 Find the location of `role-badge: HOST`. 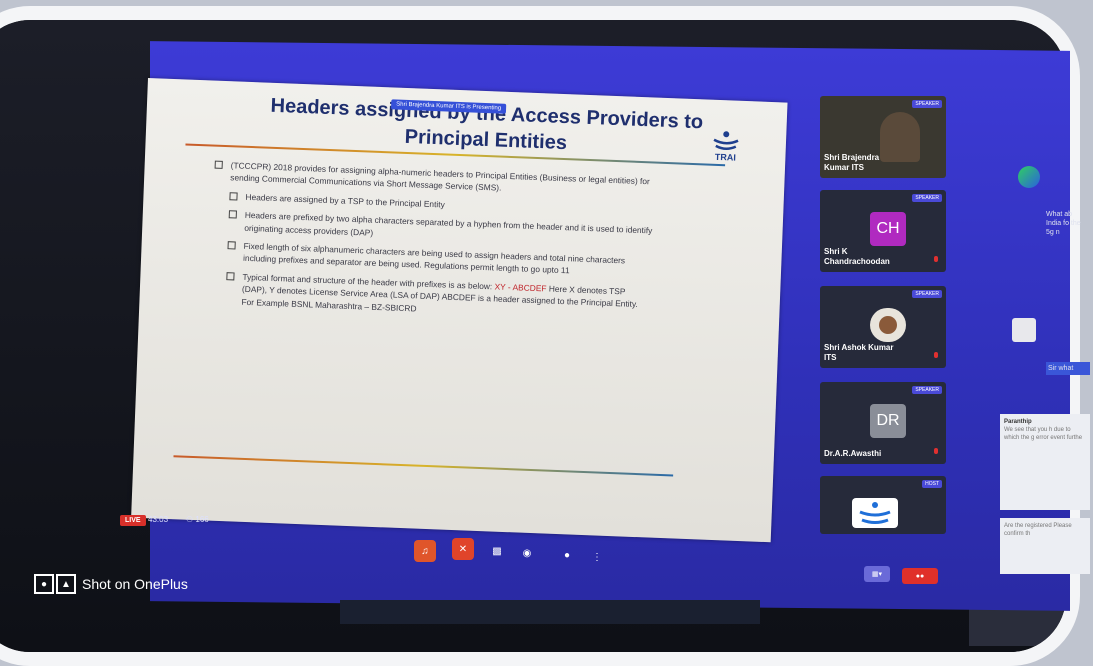

role-badge: HOST is located at coordinates (932, 484).